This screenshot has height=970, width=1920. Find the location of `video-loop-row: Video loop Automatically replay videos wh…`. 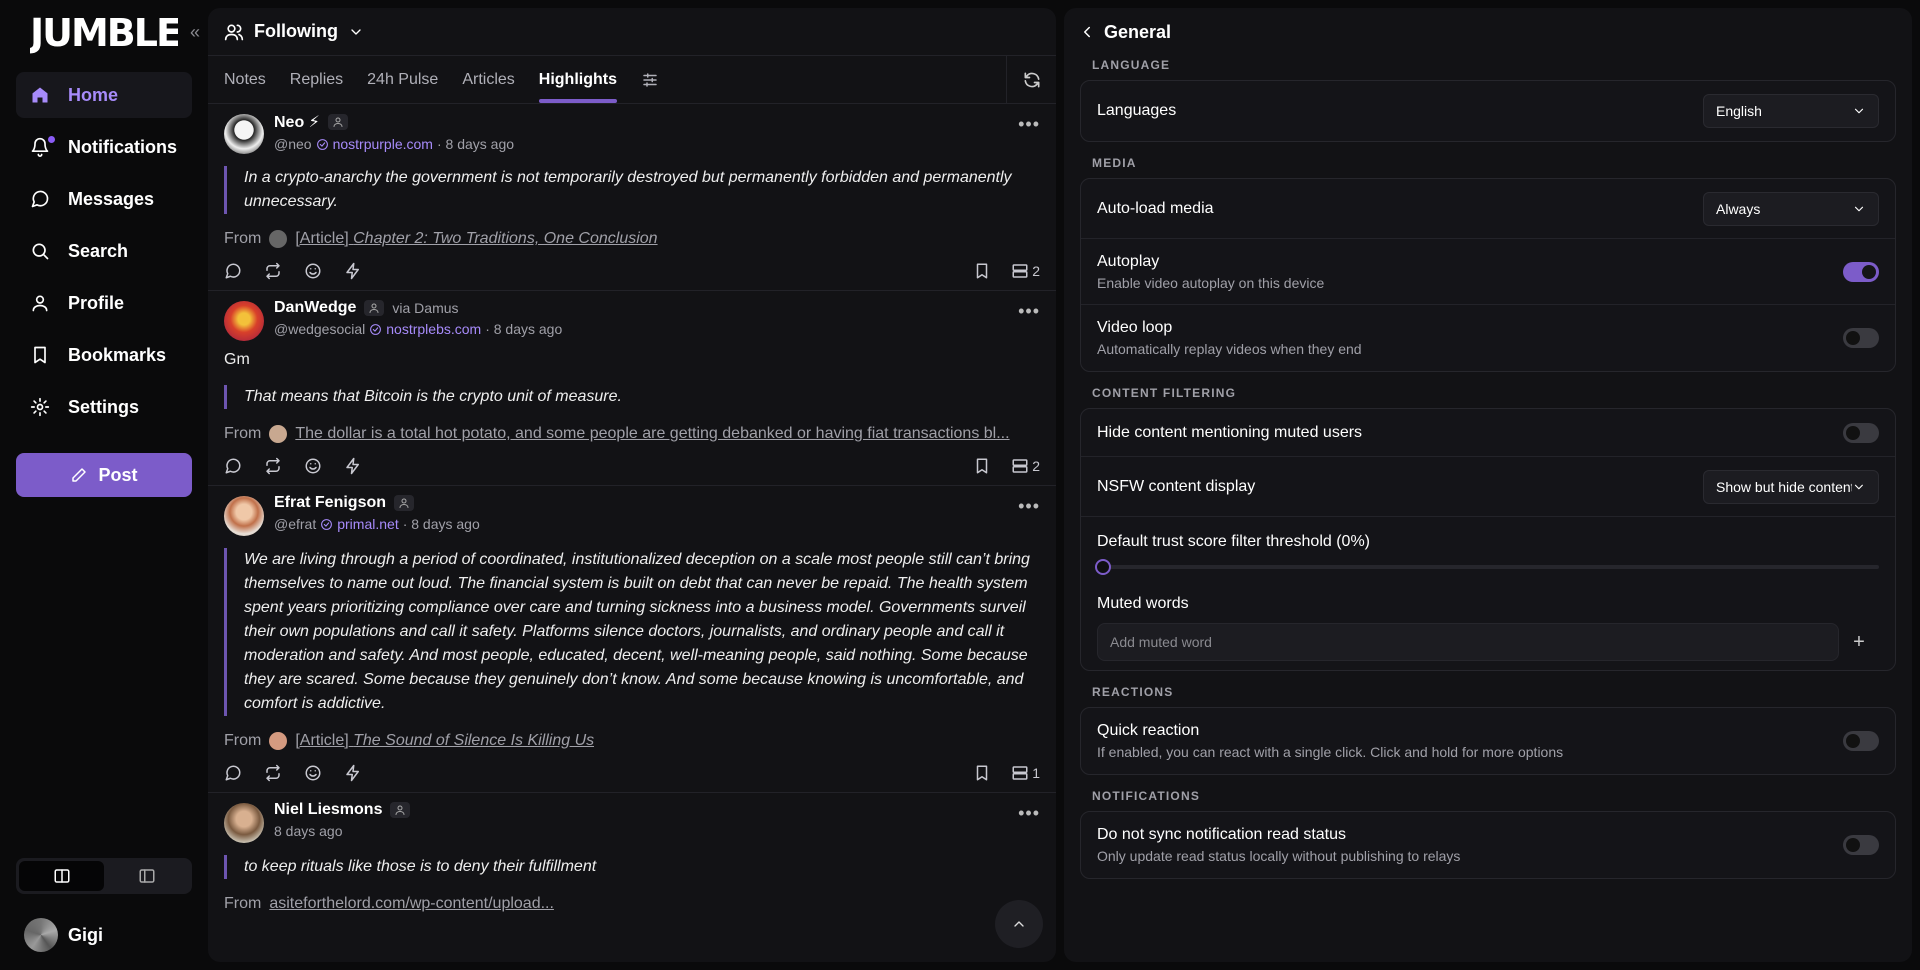

video-loop-row: Video loop Automatically replay videos wh… is located at coordinates (1488, 338).